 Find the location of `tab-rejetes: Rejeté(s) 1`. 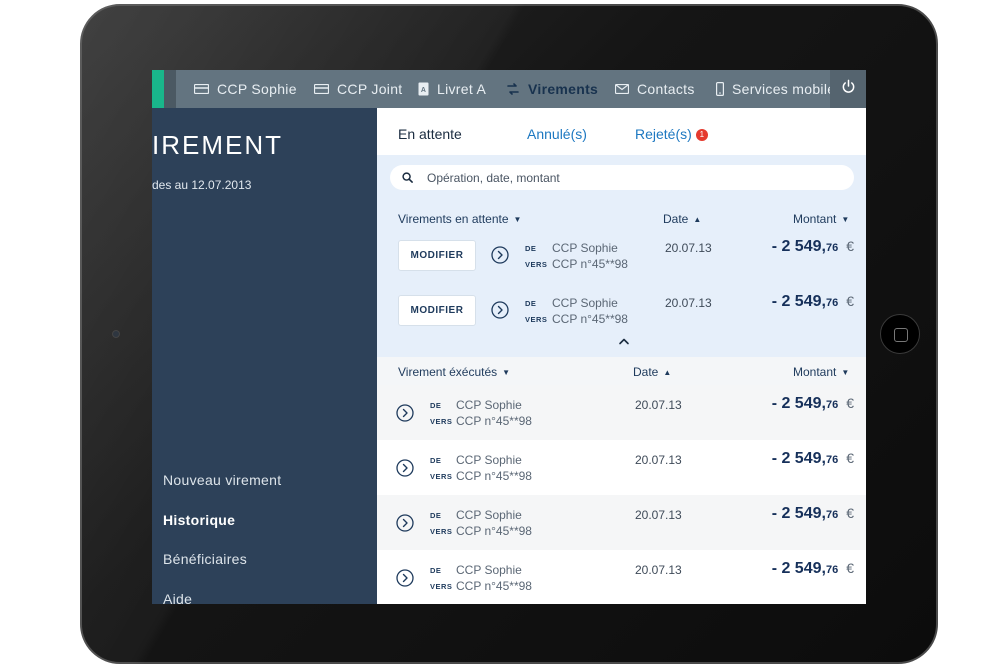

tab-rejetes: Rejeté(s) 1 is located at coordinates (671, 134).